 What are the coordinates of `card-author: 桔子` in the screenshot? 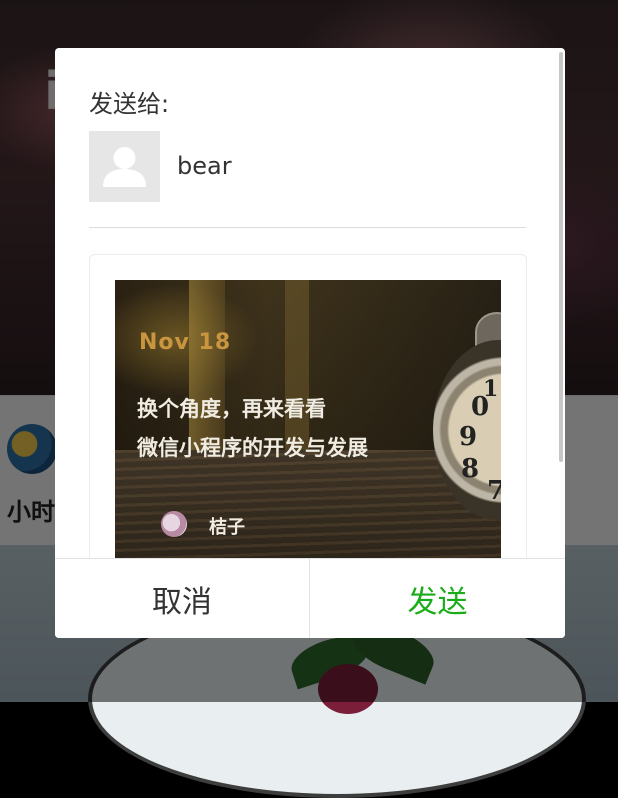 It's located at (227, 527).